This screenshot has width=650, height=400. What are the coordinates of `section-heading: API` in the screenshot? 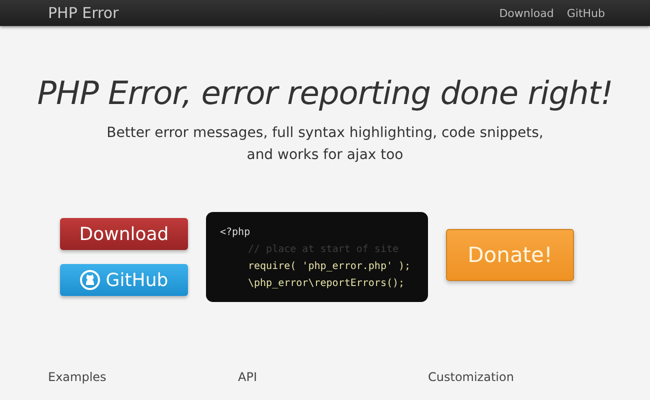 It's located at (248, 377).